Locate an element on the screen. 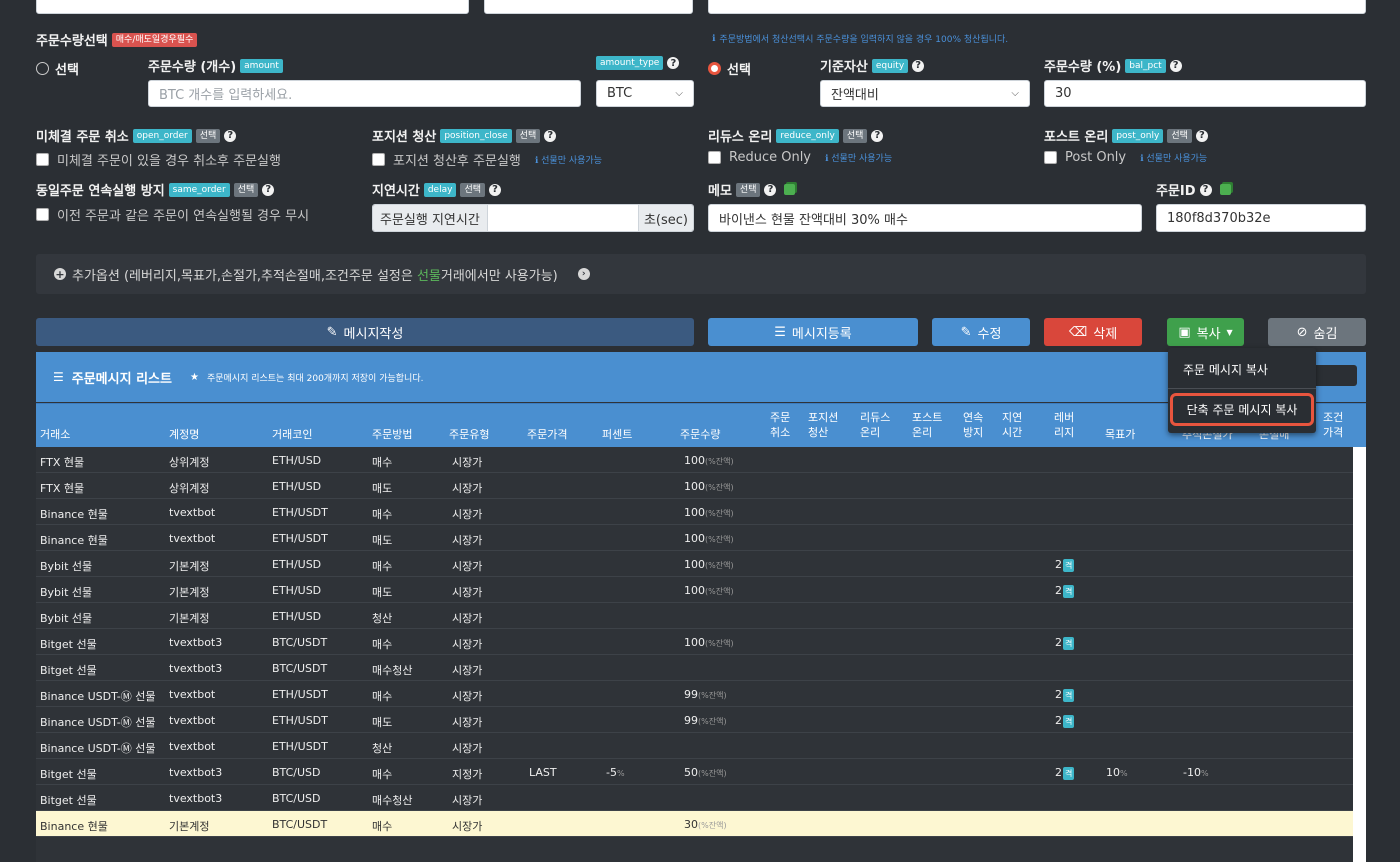  copy-button: ▣ 복사 ▼ is located at coordinates (1205, 332).